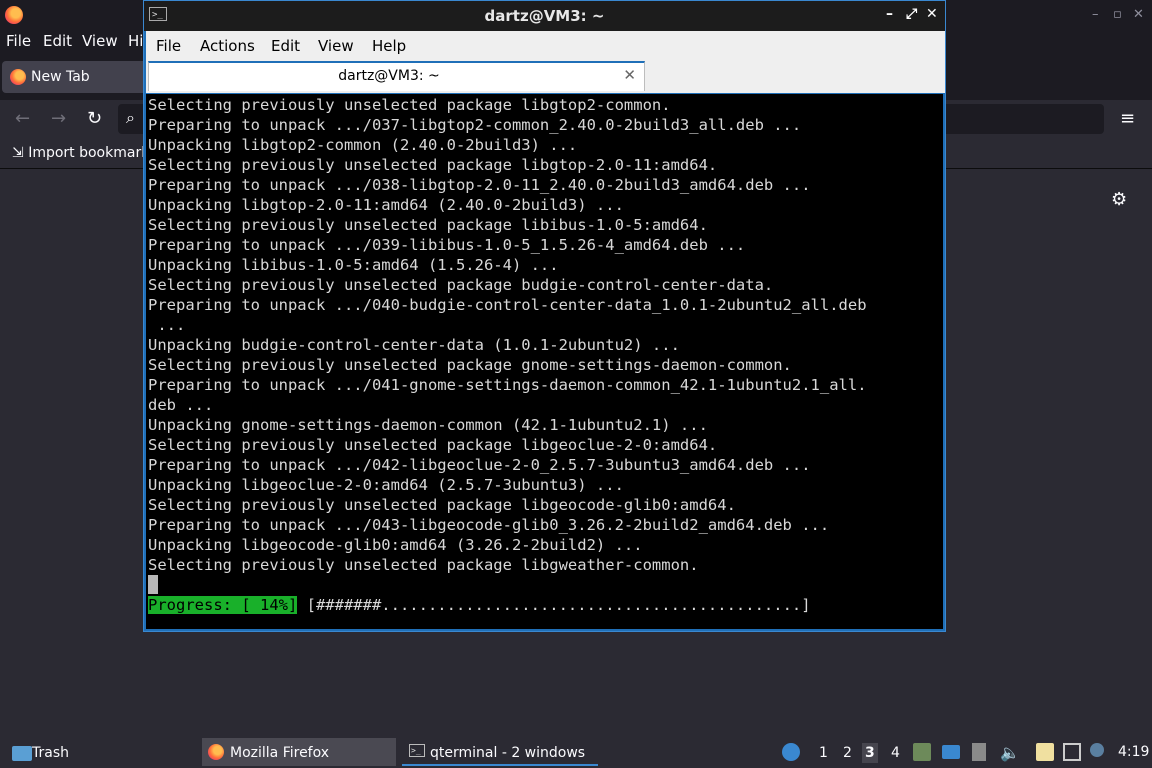 The width and height of the screenshot is (1152, 768). I want to click on taskbar-firefox: Mozilla Firefox, so click(299, 752).